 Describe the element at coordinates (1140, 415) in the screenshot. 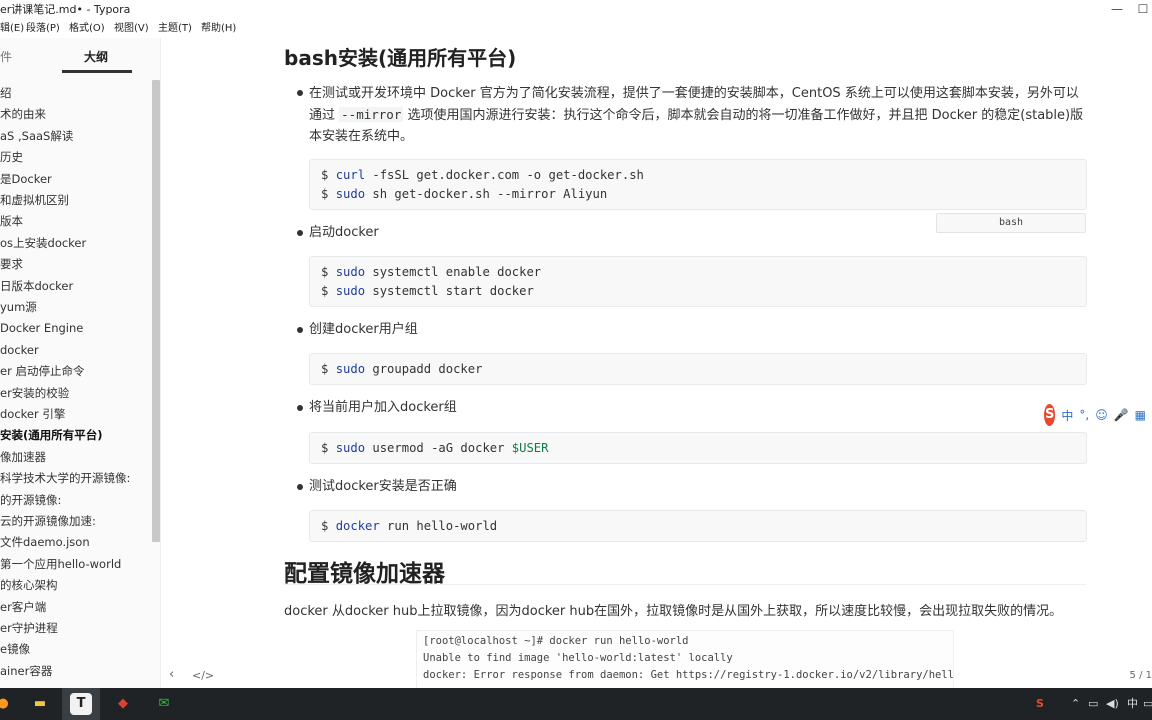

I see `ime-toolbox-icon: ▦` at that location.